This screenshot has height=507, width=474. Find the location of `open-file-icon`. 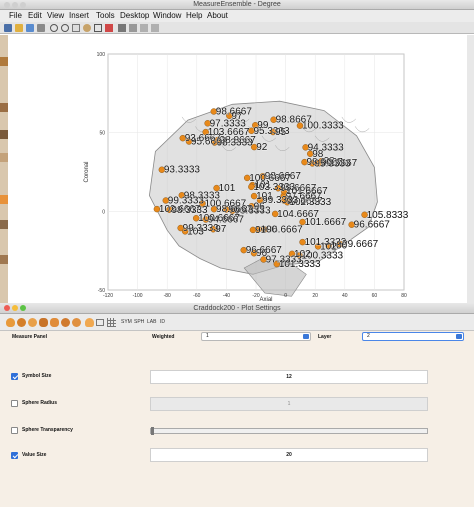

open-file-icon is located at coordinates (19, 28).